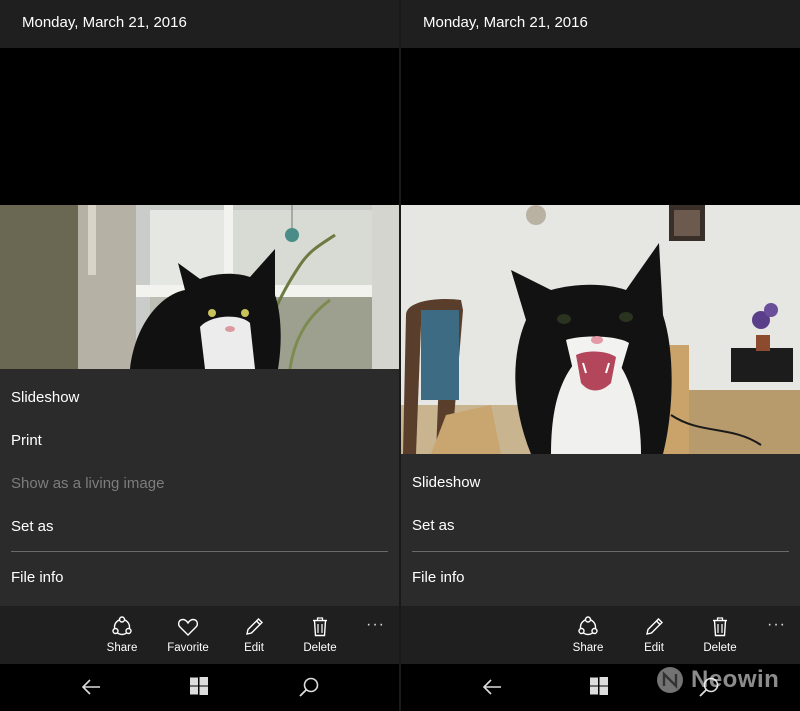  Describe the element at coordinates (735, 679) in the screenshot. I see `watermark-text: Neowin` at that location.